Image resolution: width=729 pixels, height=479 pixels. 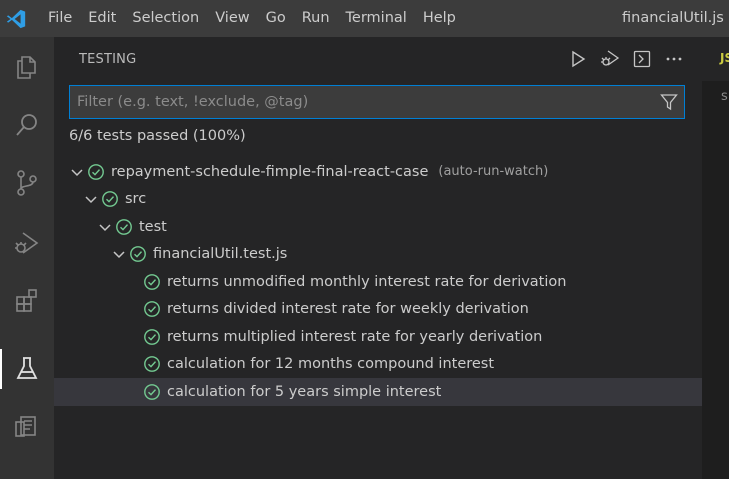 What do you see at coordinates (578, 59) in the screenshot?
I see `run-all-tests-icon` at bounding box center [578, 59].